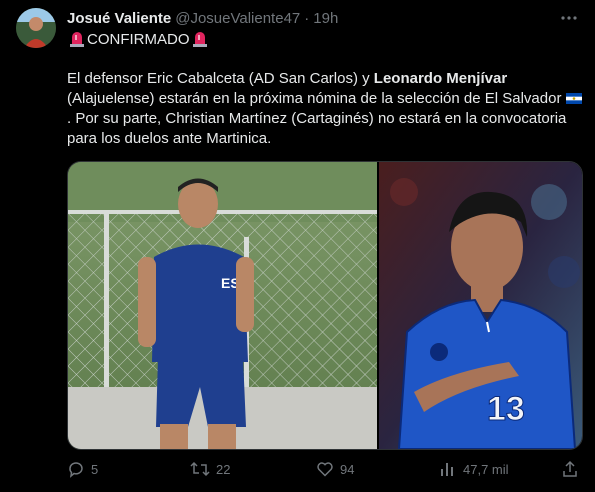  What do you see at coordinates (95, 469) in the screenshot?
I see `reply-count: 5` at bounding box center [95, 469].